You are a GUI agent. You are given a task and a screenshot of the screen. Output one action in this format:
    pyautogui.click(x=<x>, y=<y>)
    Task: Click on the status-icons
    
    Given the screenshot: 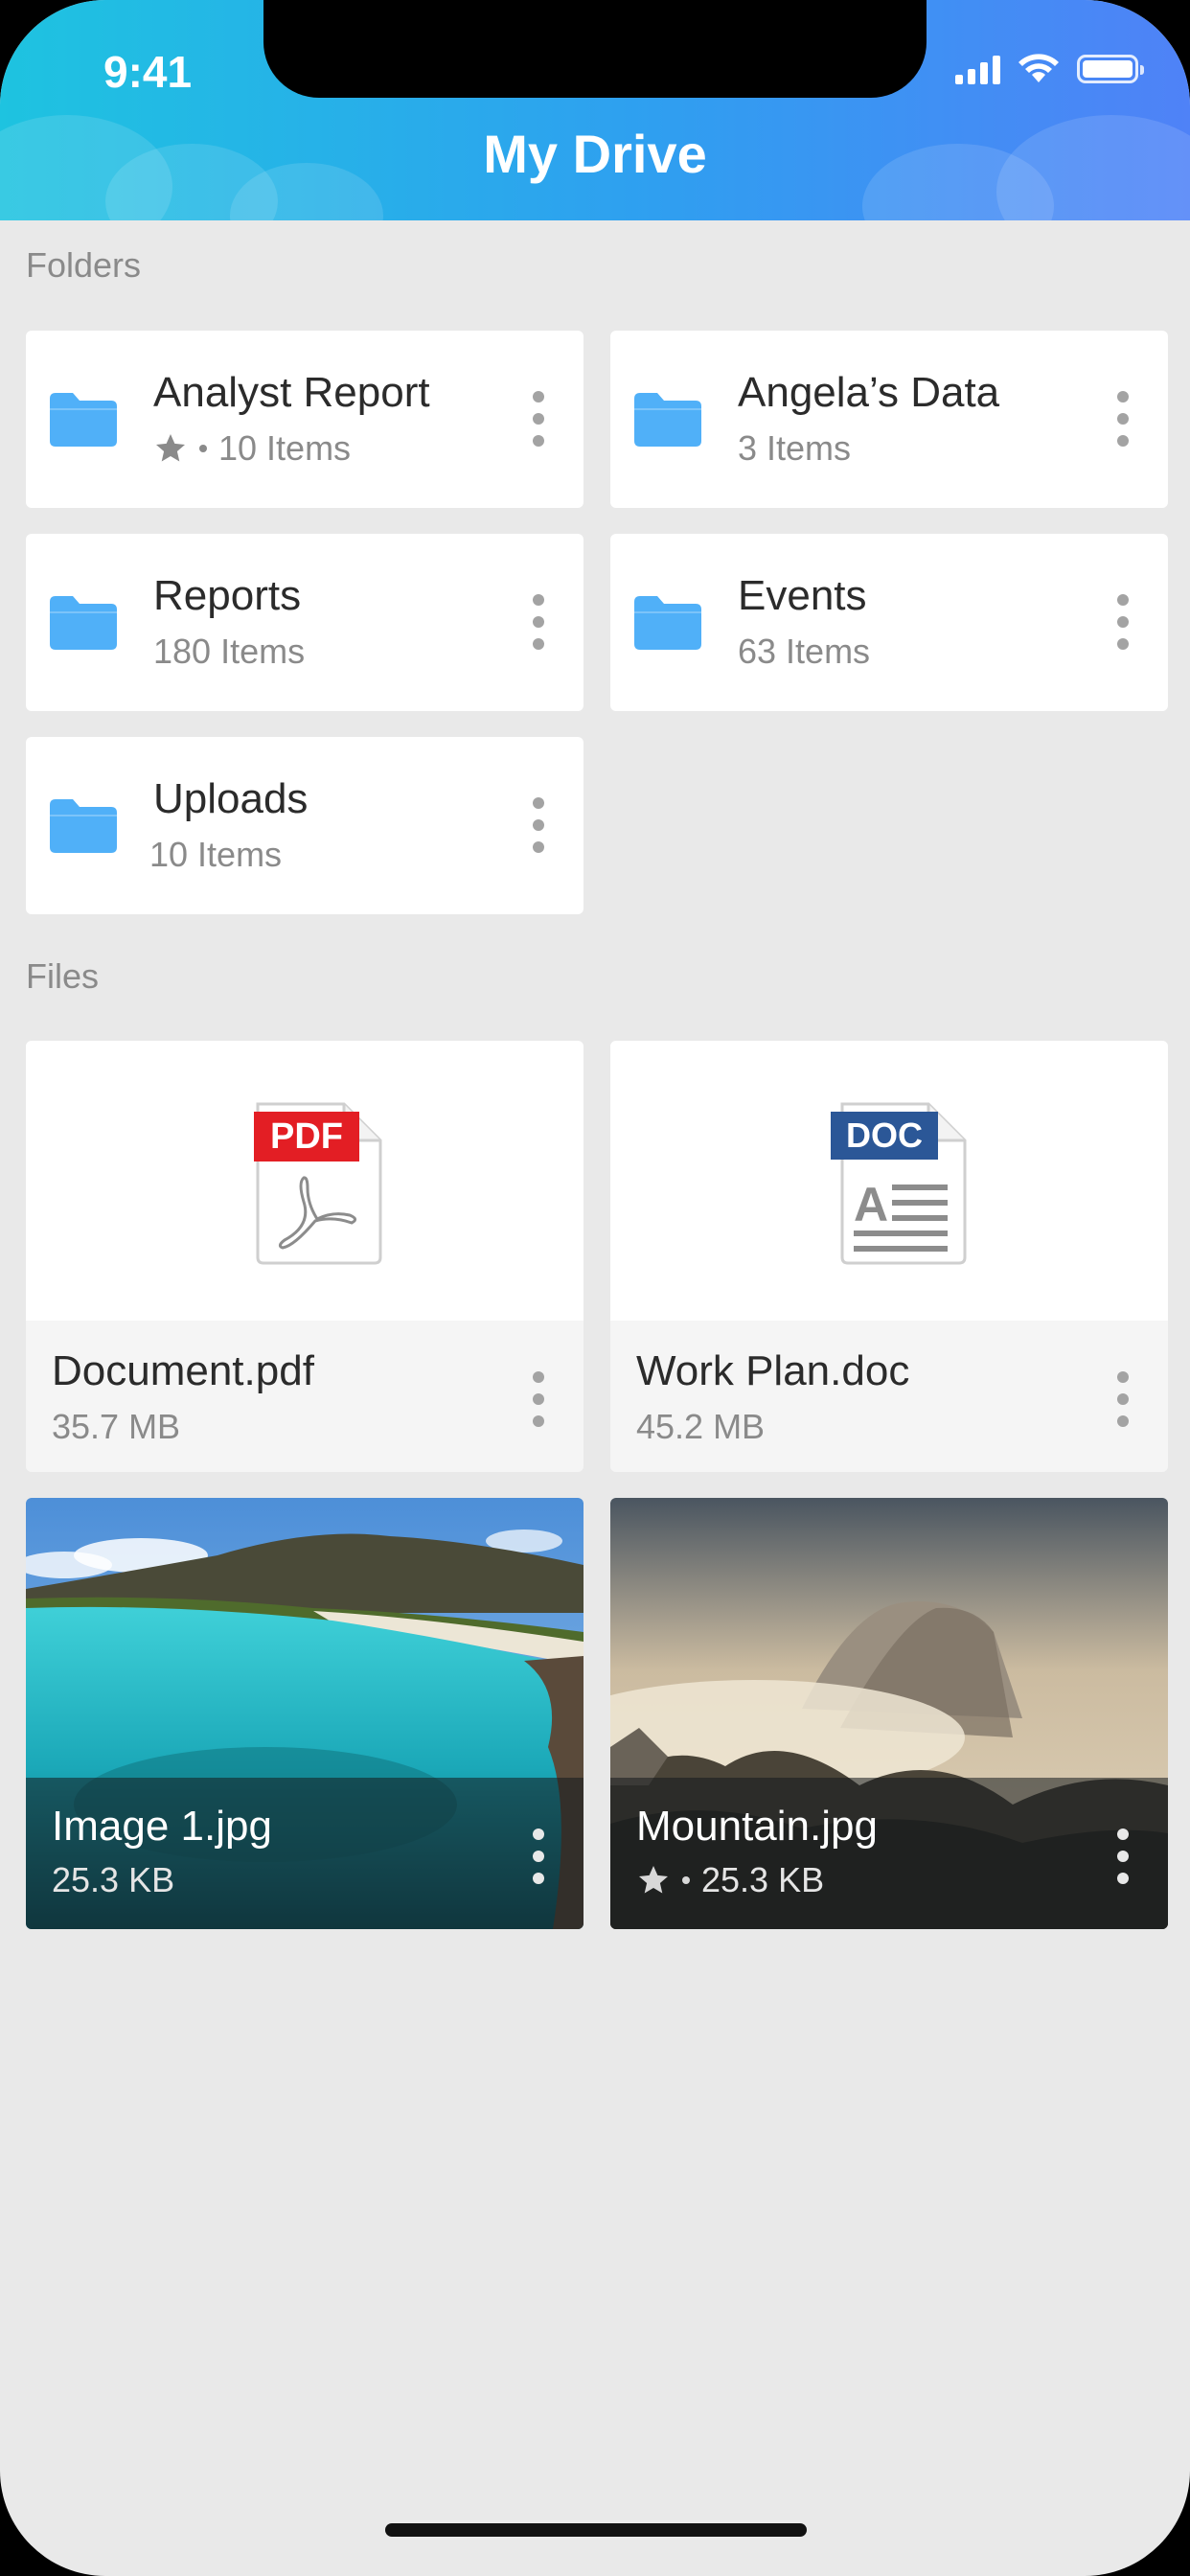 What is the action you would take?
    pyautogui.click(x=1049, y=69)
    